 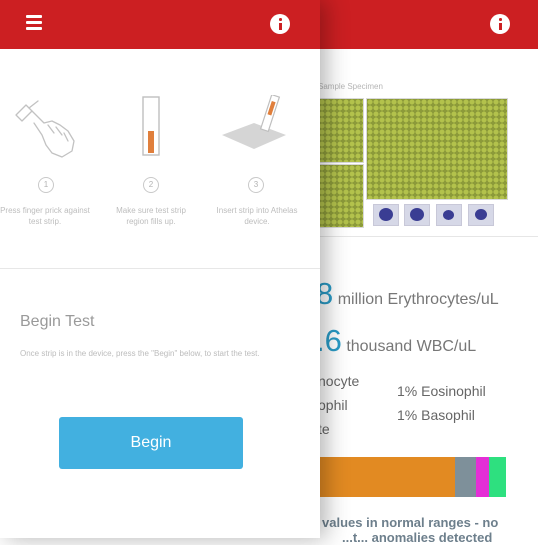 I want to click on wbc-count: .6 thousand WBC/uL, so click(x=396, y=341).